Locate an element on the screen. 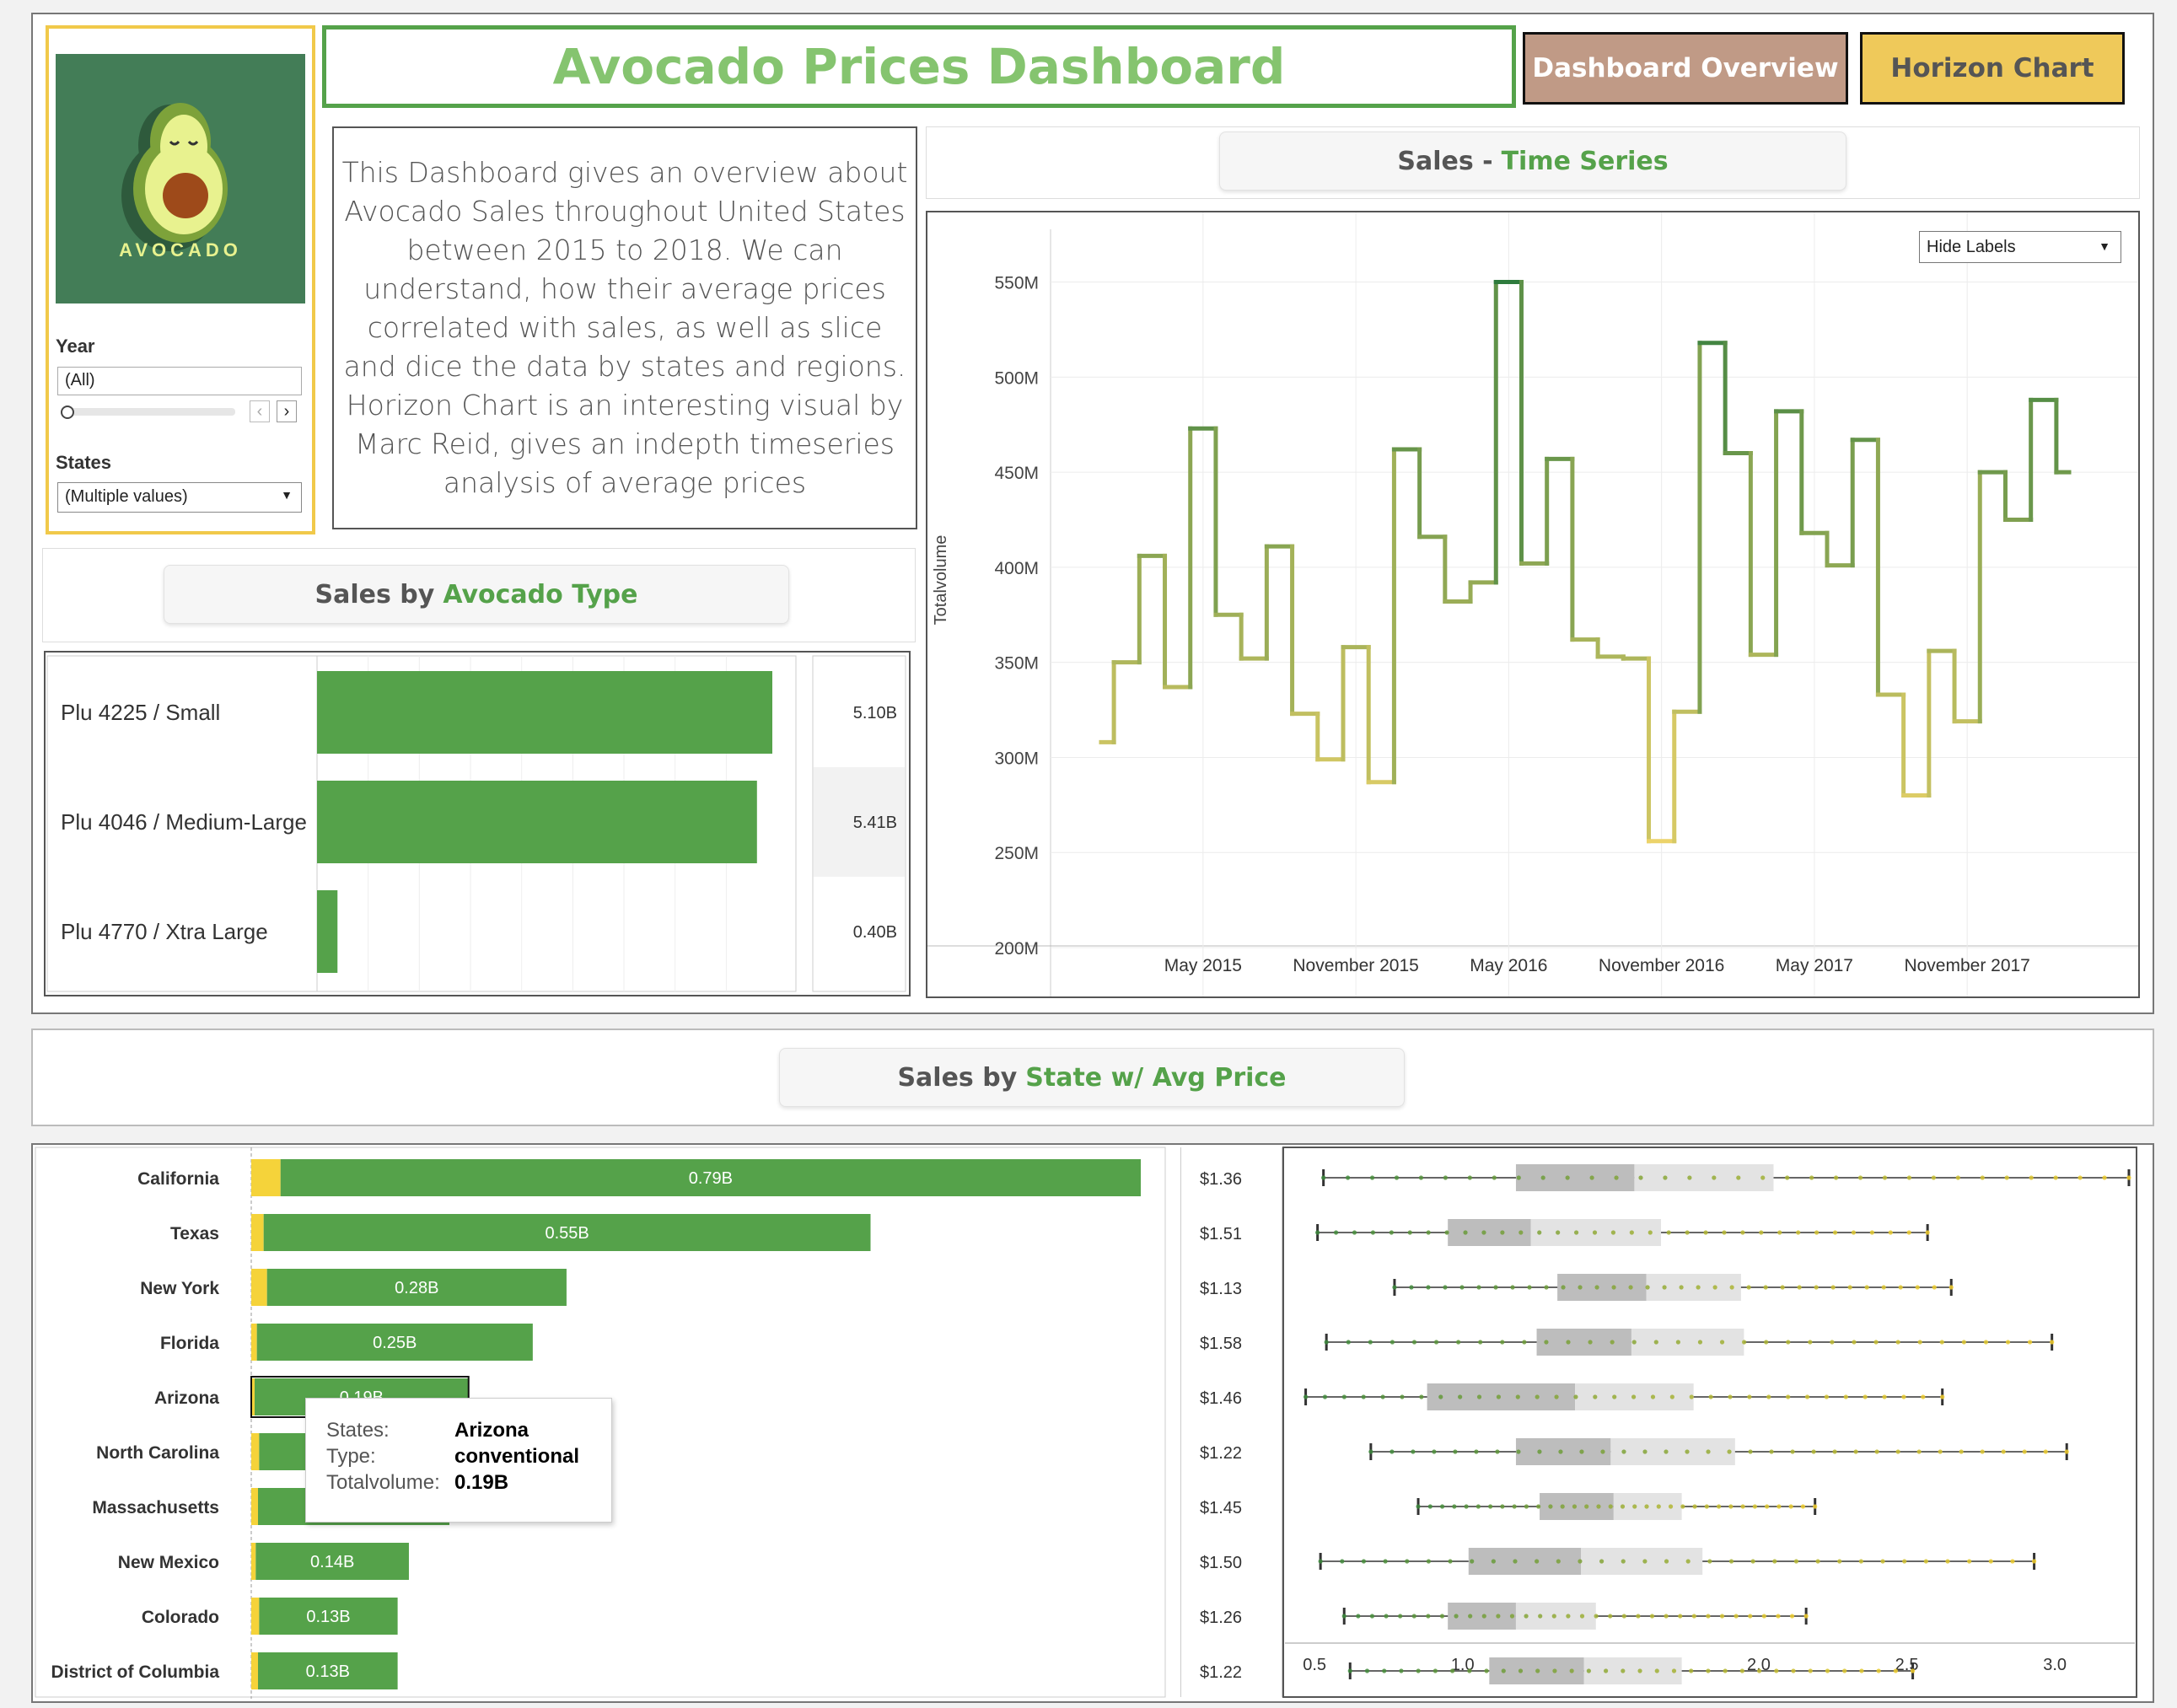 The width and height of the screenshot is (2177, 1708). type-bar is located at coordinates (327, 931).